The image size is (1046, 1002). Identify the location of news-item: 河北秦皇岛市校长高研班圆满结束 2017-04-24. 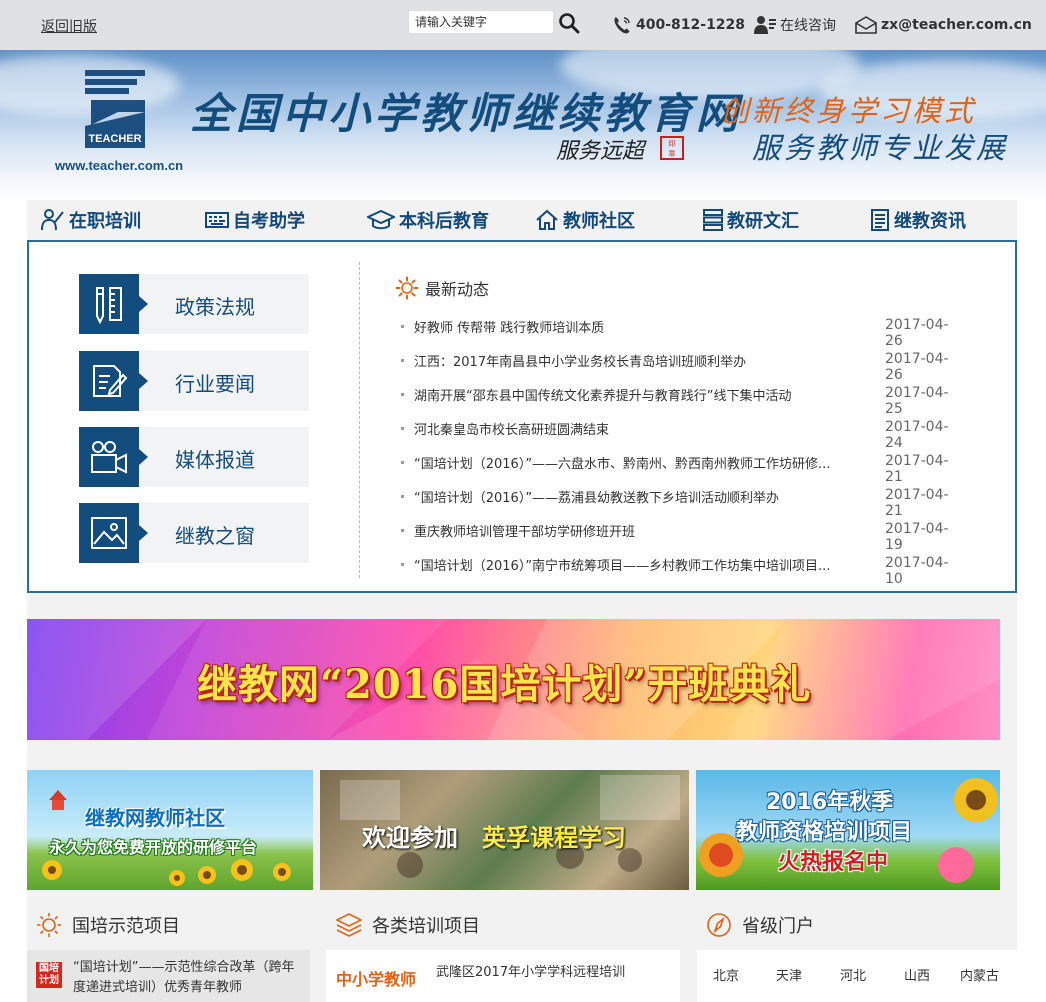
(696, 435).